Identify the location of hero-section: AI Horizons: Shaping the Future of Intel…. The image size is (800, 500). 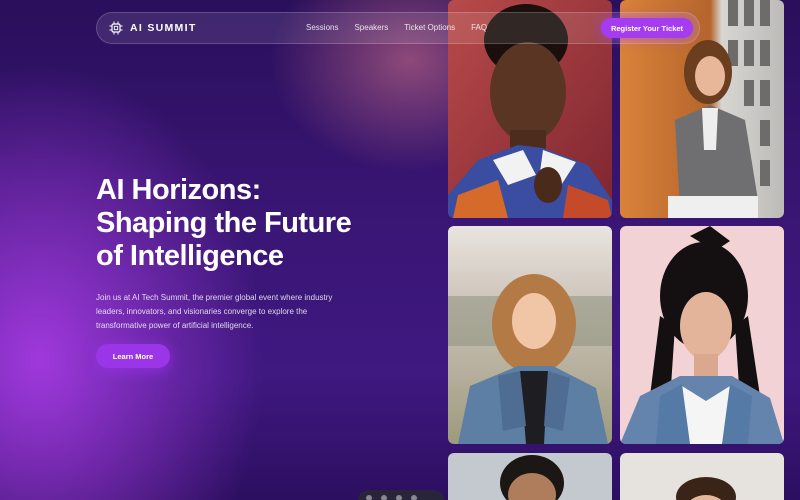
(256, 253).